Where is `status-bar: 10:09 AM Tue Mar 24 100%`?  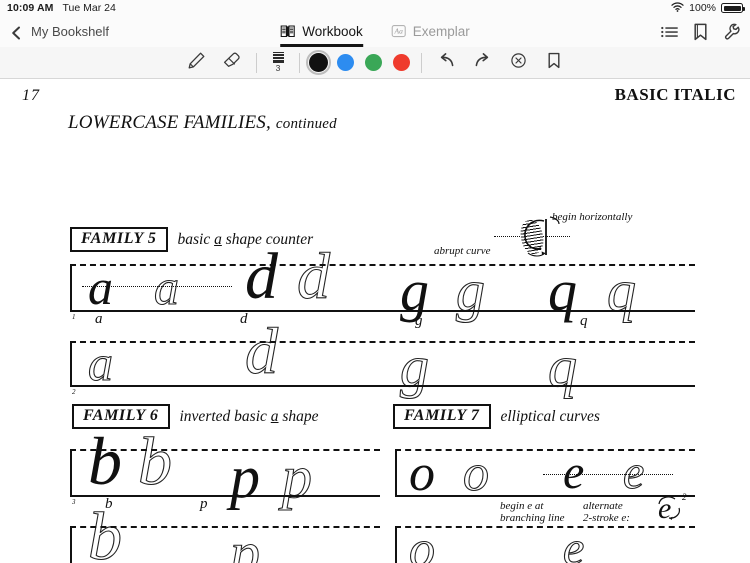
status-bar: 10:09 AM Tue Mar 24 100% is located at coordinates (375, 8).